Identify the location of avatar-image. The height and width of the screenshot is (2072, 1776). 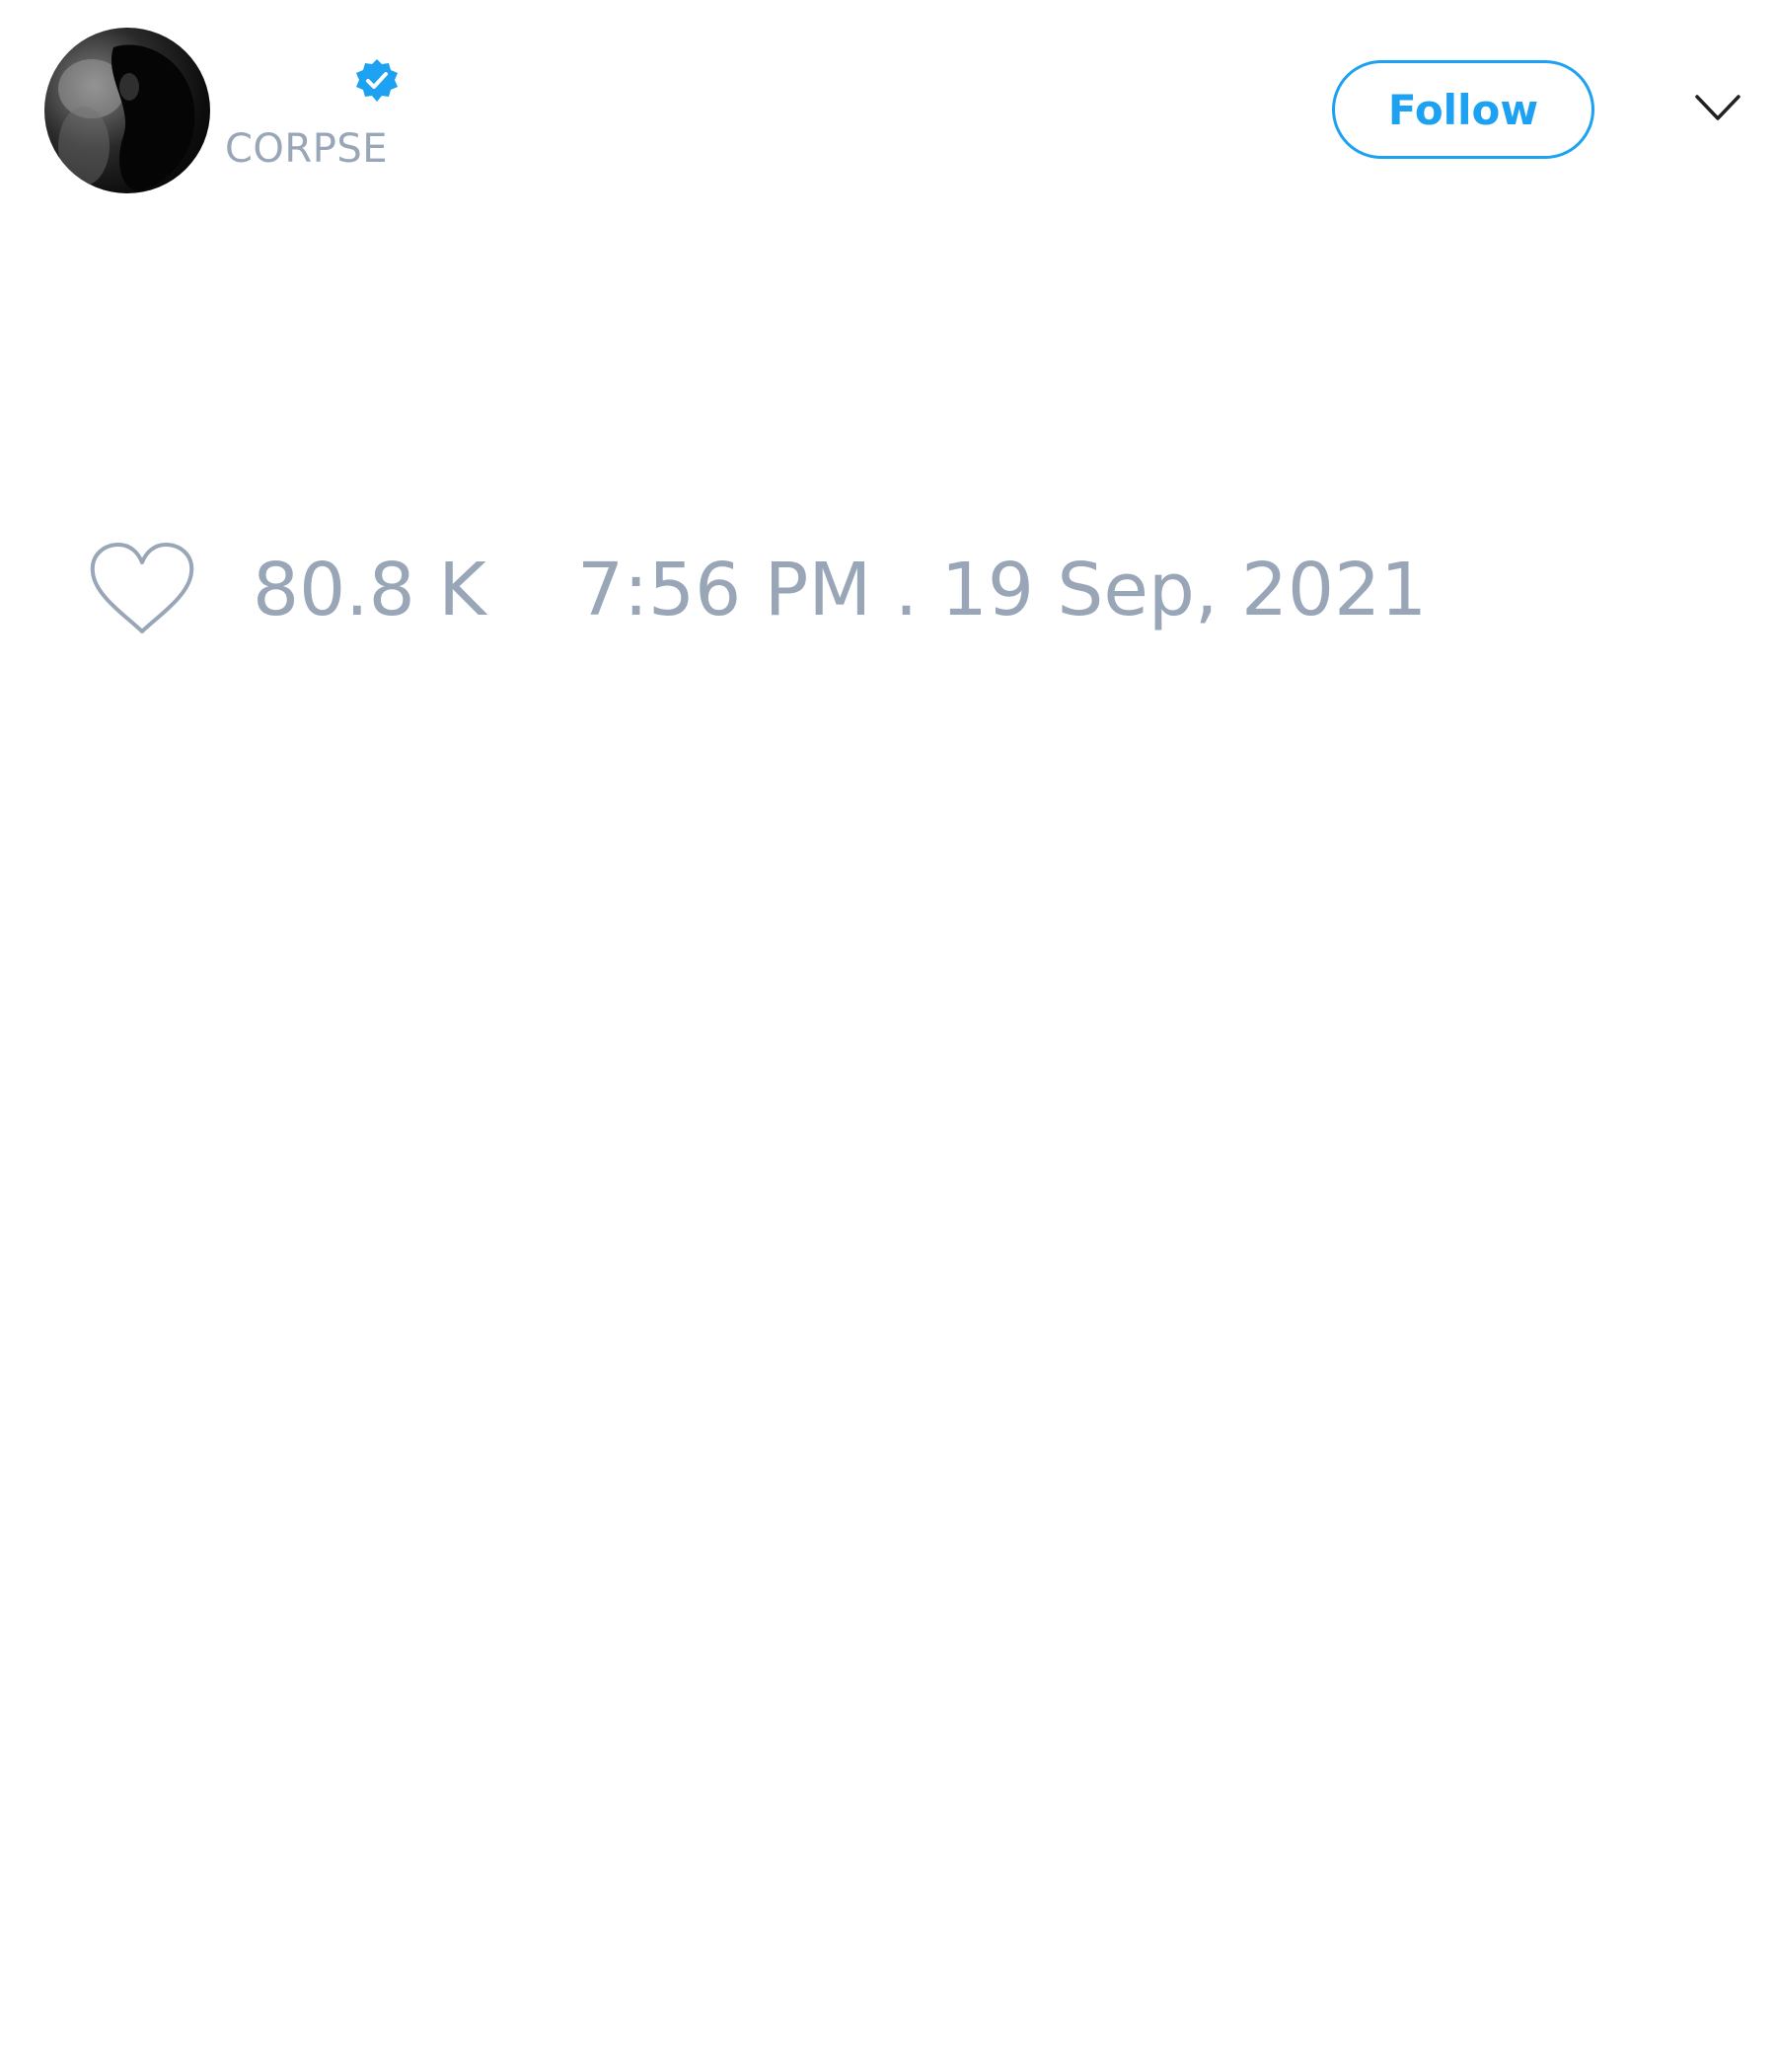
(127, 118).